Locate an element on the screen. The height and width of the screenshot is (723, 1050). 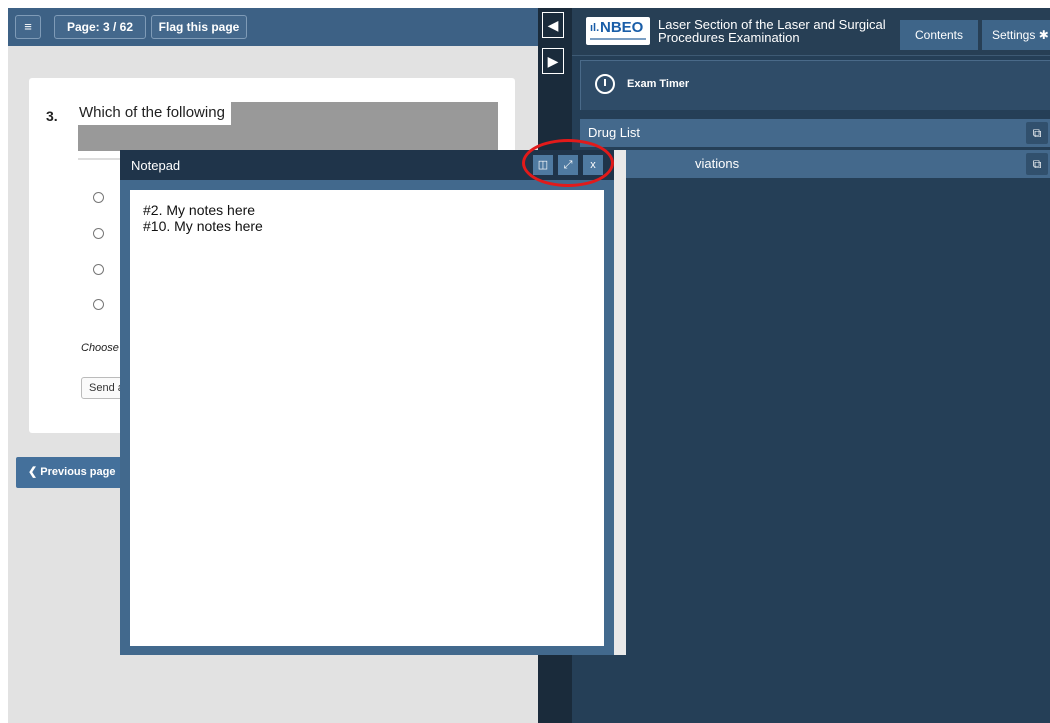
notepad-title: Notepad is located at coordinates (156, 165).